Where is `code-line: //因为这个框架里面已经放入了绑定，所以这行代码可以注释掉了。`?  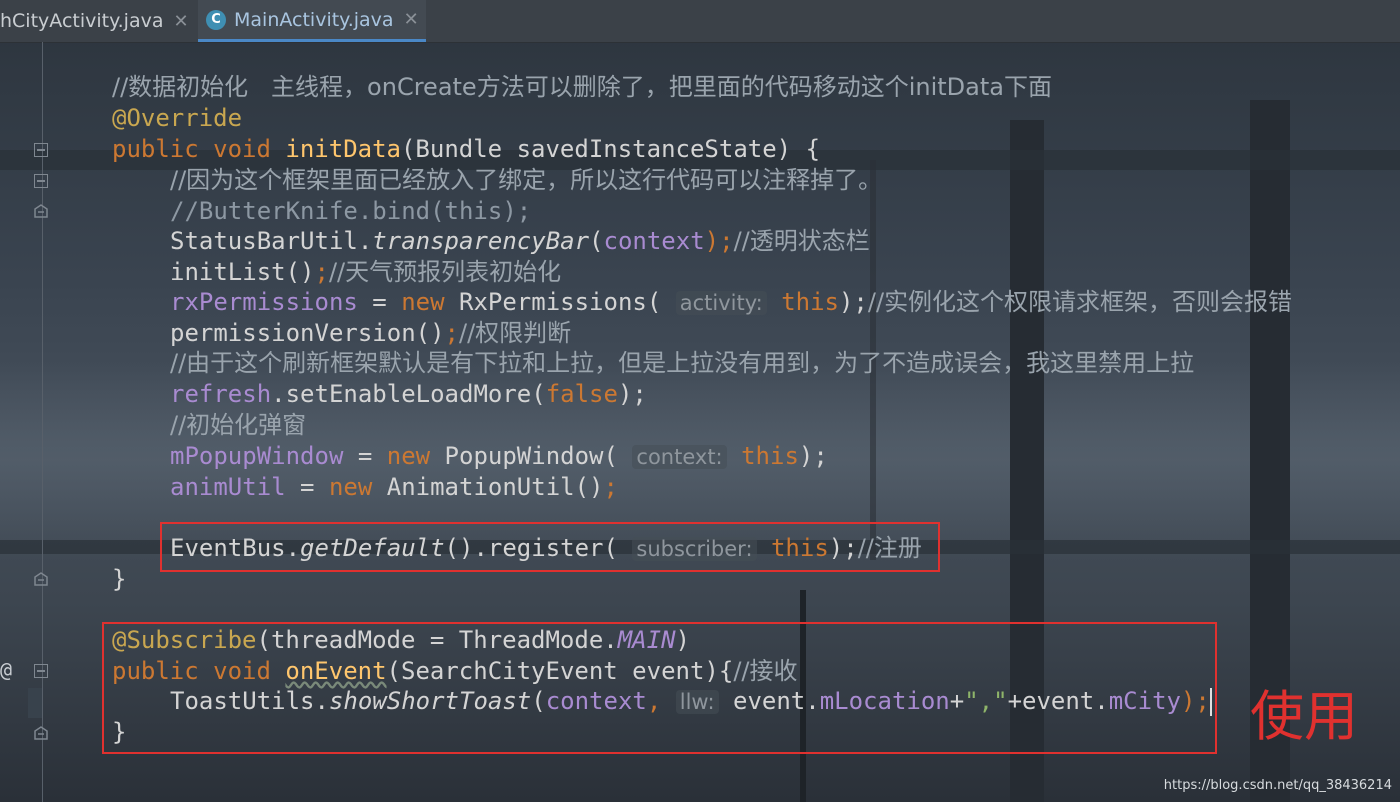
code-line: //因为这个框架里面已经放入了绑定，所以这行代码可以注释掉了。 is located at coordinates (526, 180).